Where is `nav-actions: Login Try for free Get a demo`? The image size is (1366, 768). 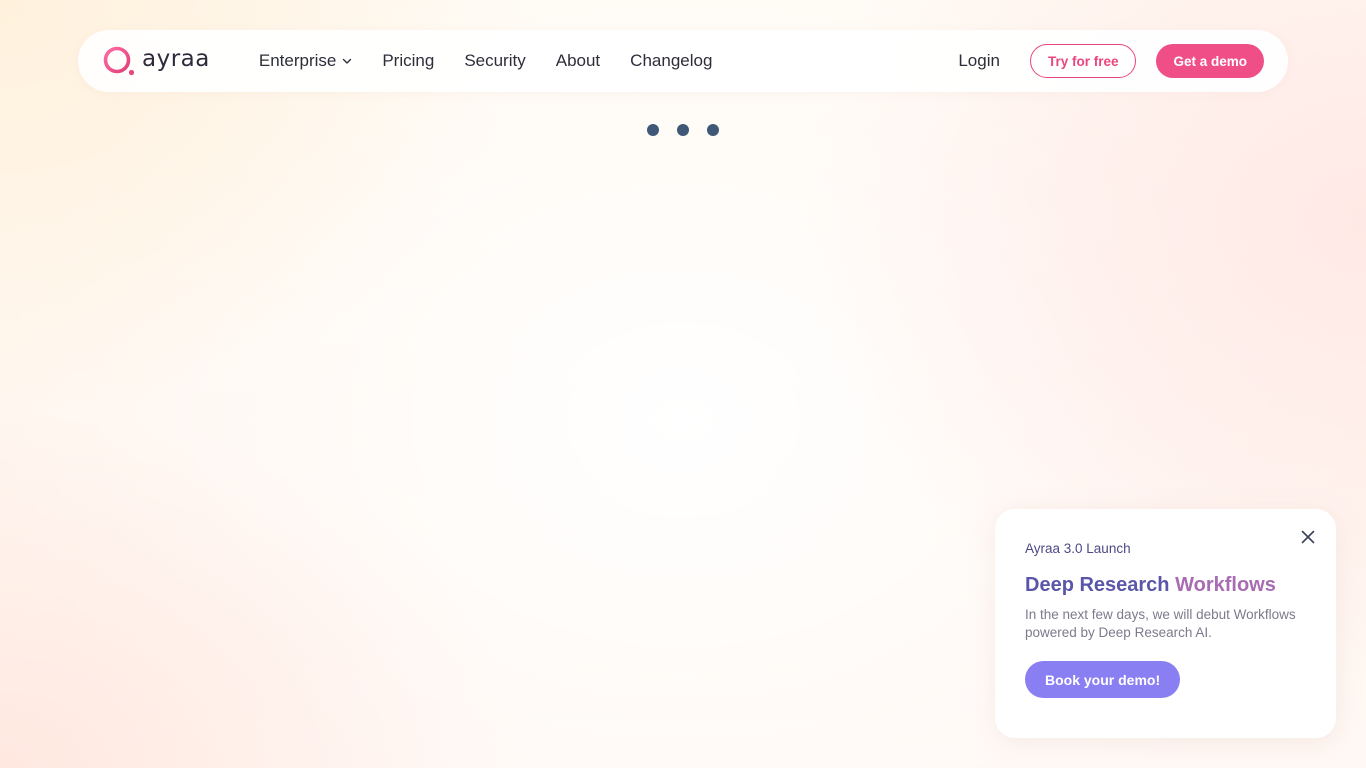 nav-actions: Login Try for free Get a demo is located at coordinates (1111, 61).